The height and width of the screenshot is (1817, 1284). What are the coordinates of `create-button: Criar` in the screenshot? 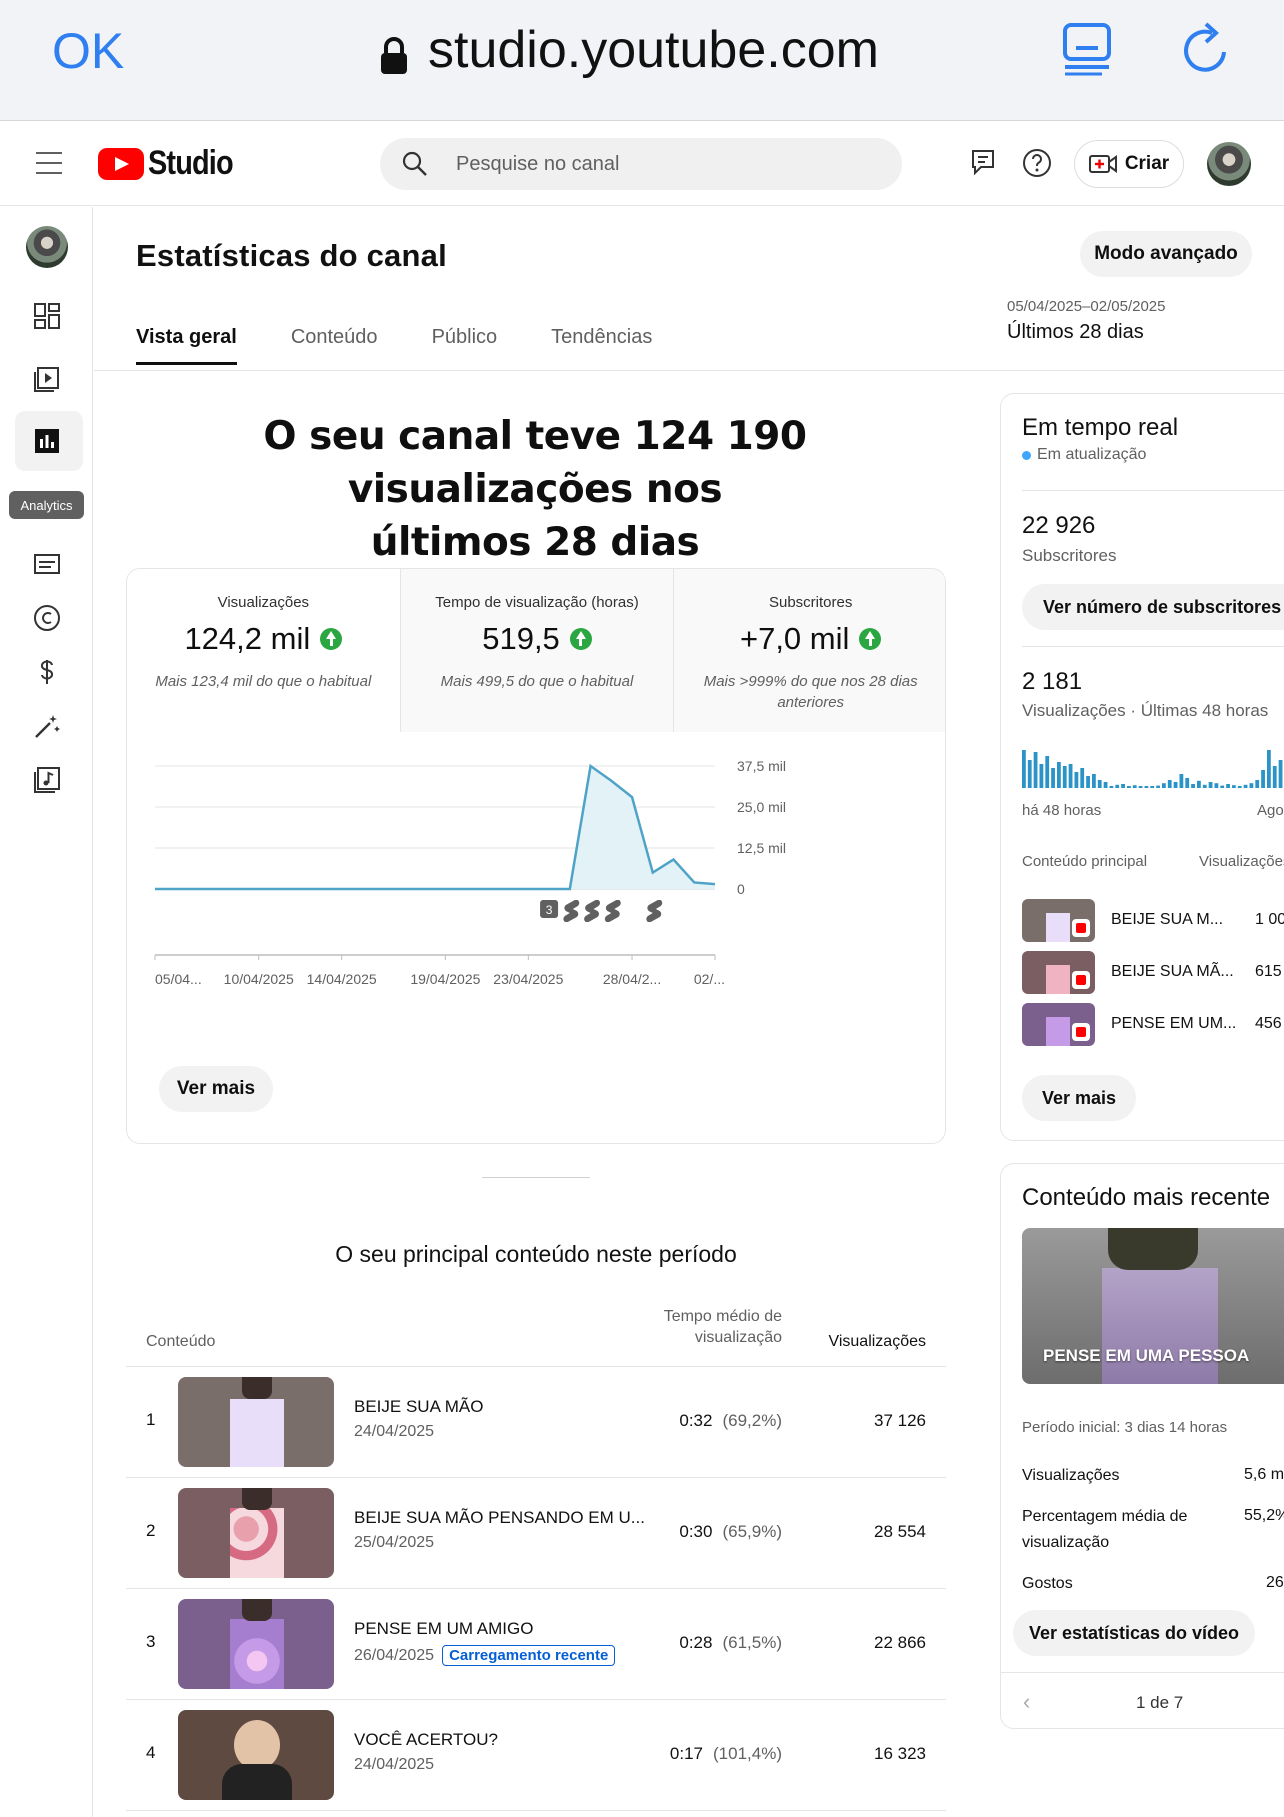 It's located at (1129, 164).